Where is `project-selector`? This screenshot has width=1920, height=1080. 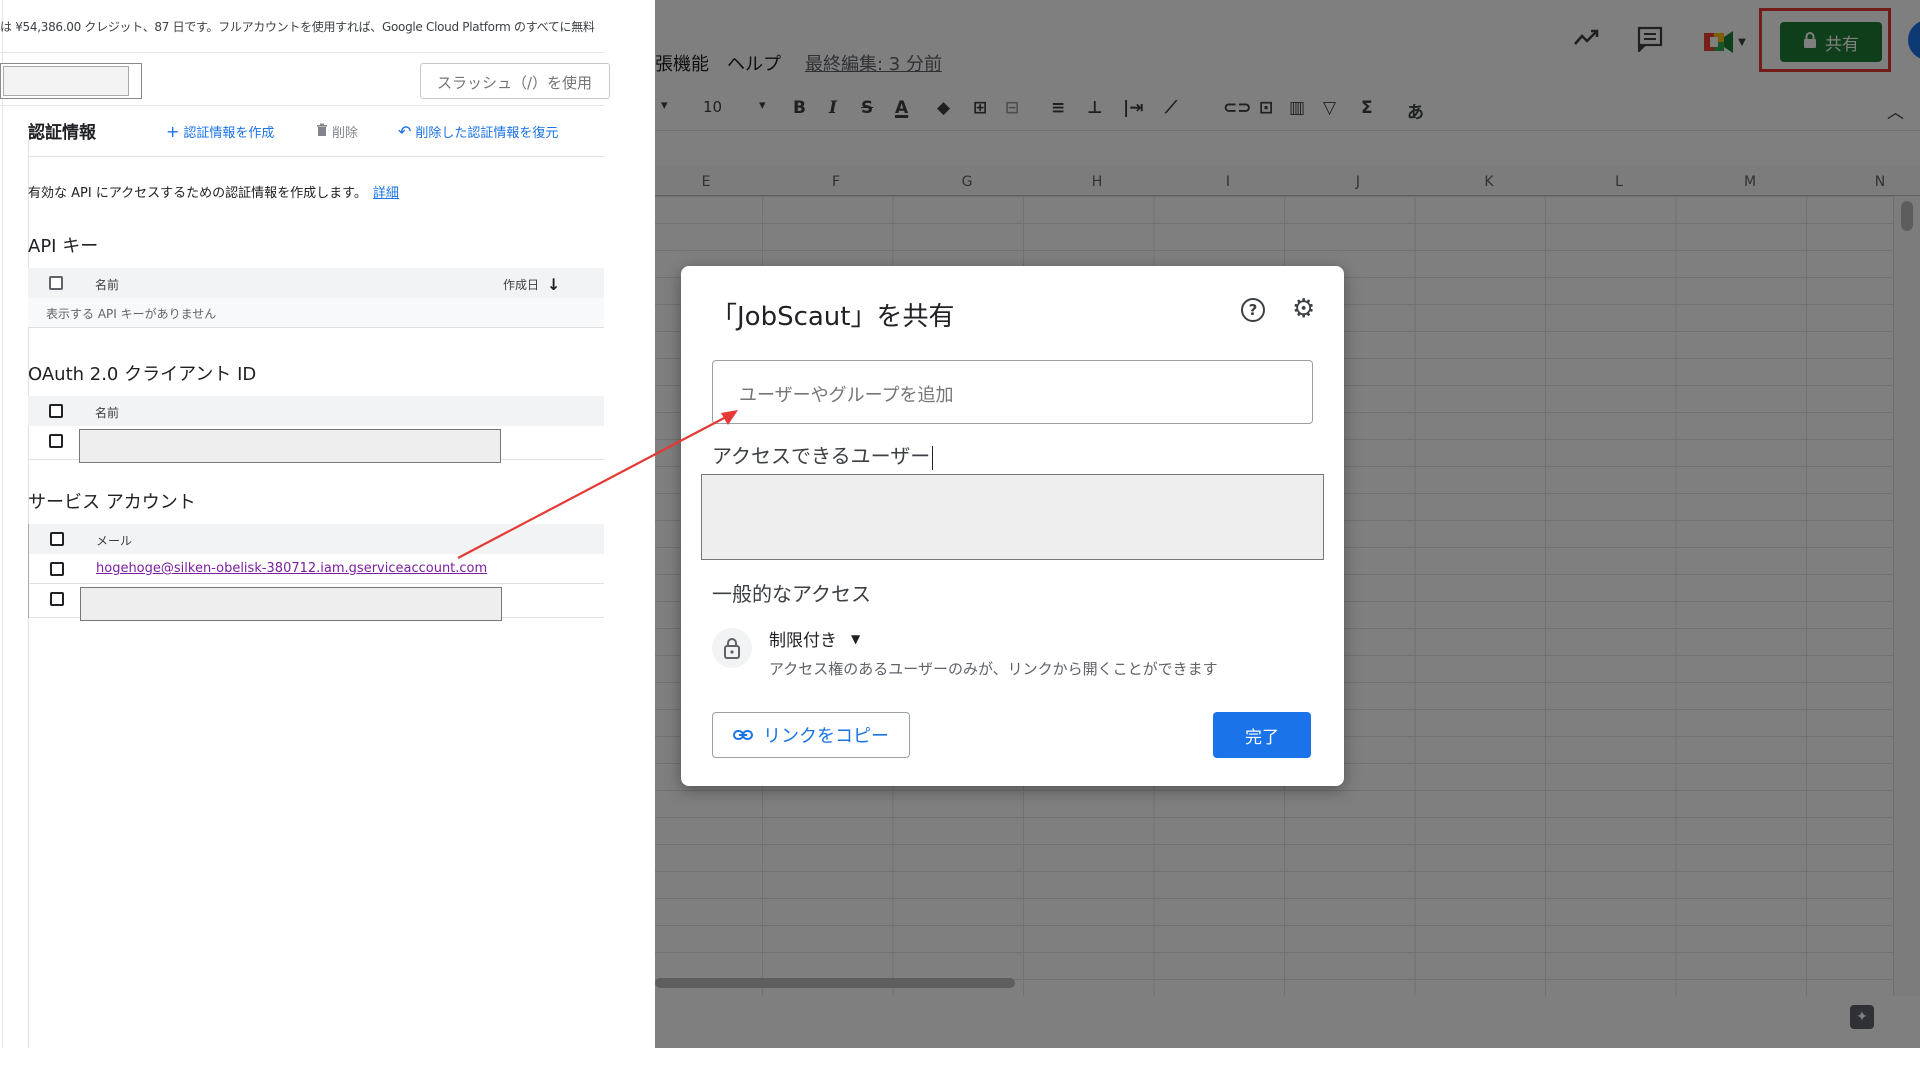
project-selector is located at coordinates (71, 81).